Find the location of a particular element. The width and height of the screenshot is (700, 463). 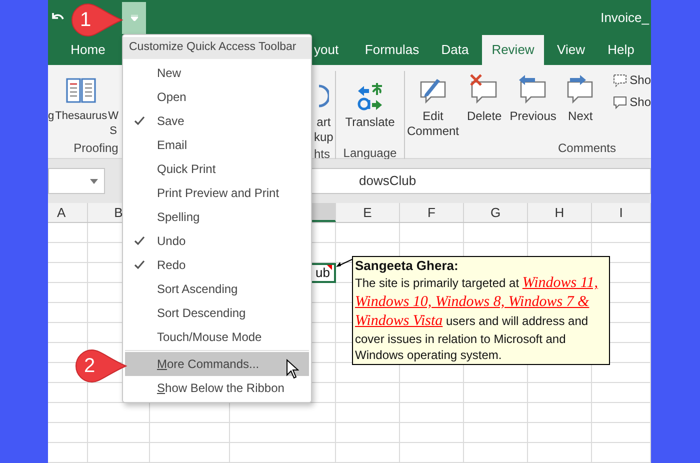

ribbon-tab: View is located at coordinates (571, 50).